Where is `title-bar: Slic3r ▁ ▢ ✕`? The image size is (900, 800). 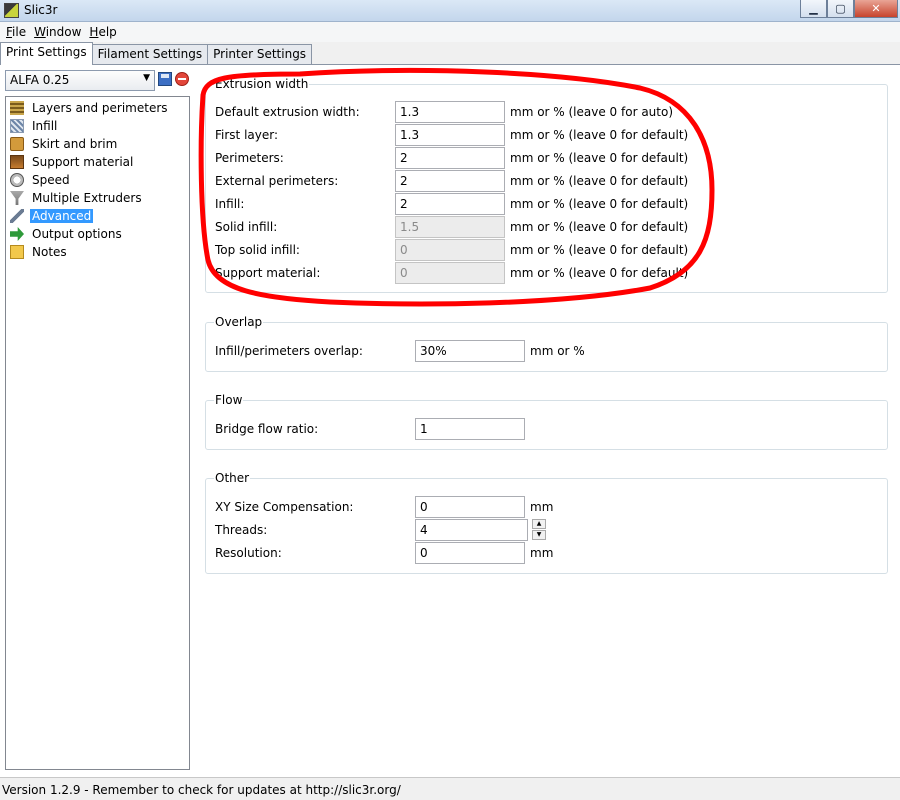
title-bar: Slic3r ▁ ▢ ✕ is located at coordinates (450, 11).